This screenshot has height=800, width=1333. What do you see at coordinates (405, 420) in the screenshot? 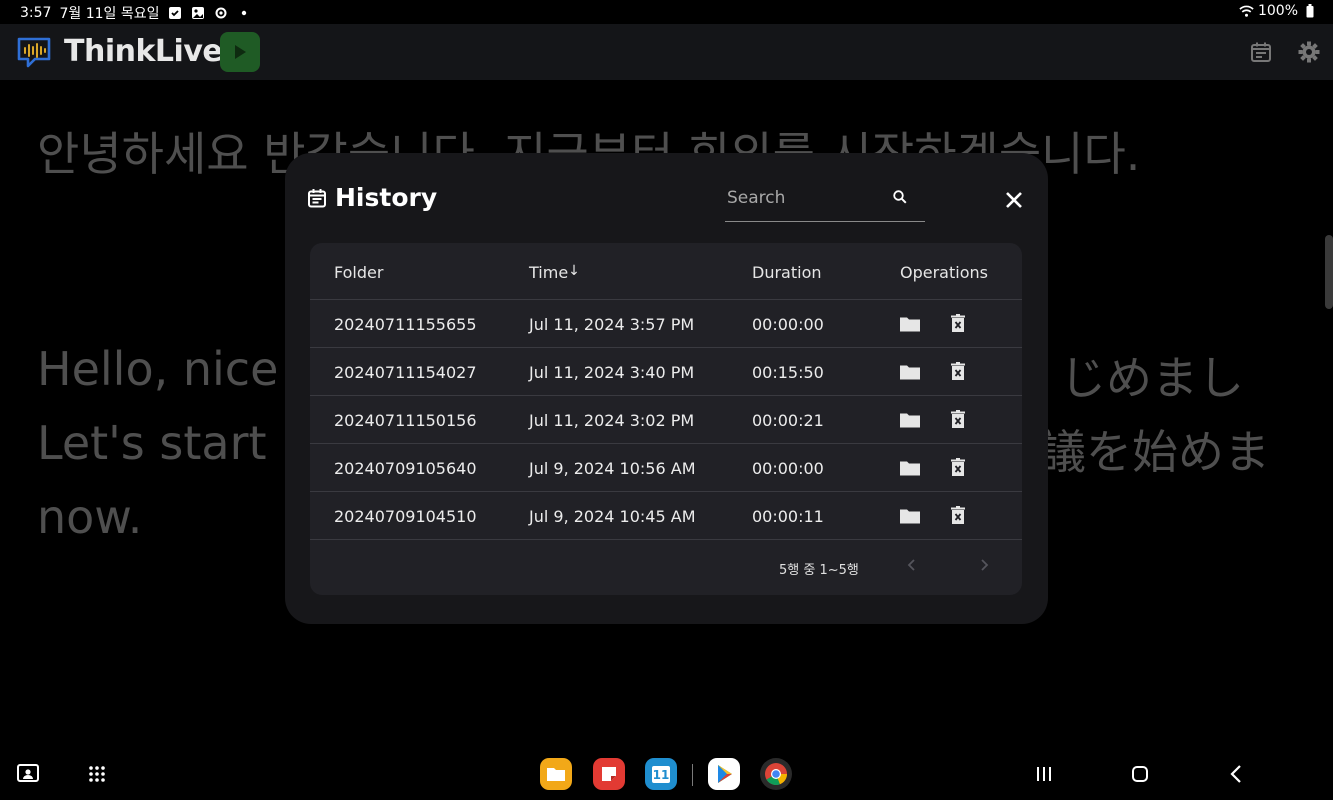
I see `cell-folder: 20240711150156` at bounding box center [405, 420].